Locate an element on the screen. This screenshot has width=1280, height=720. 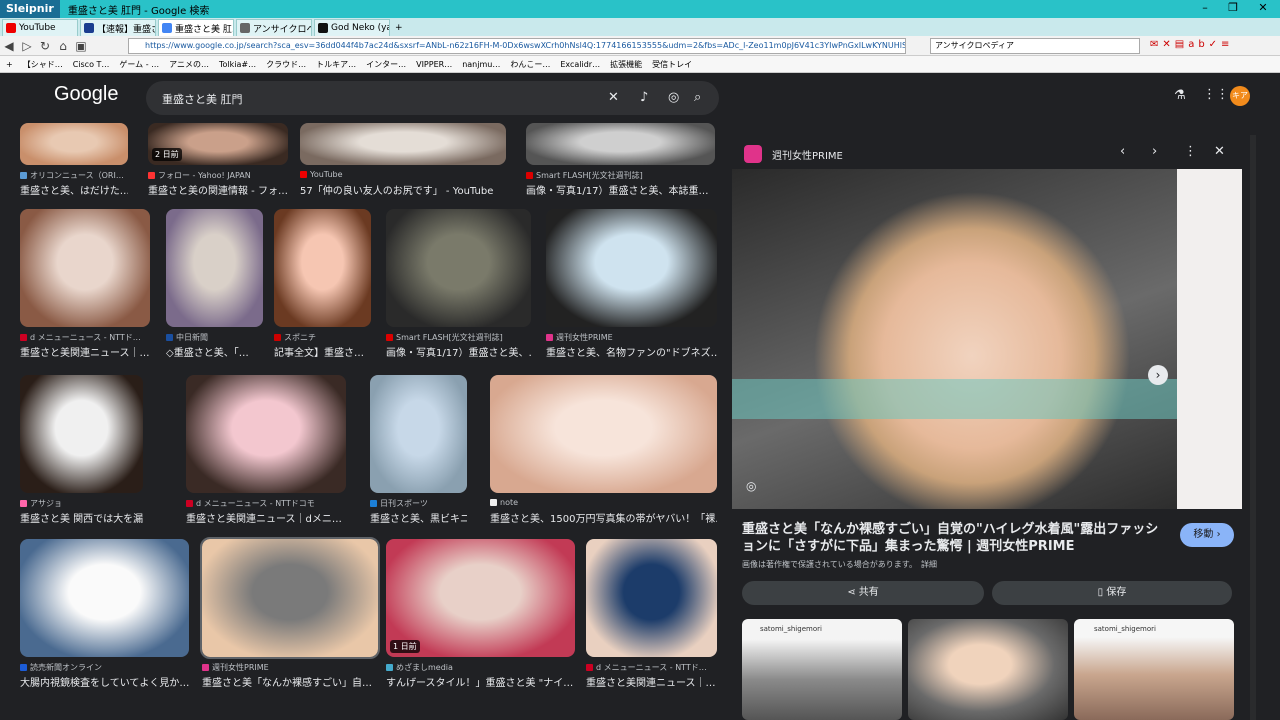
apps-grid-icon: ⋮⋮ is located at coordinates (1216, 94).